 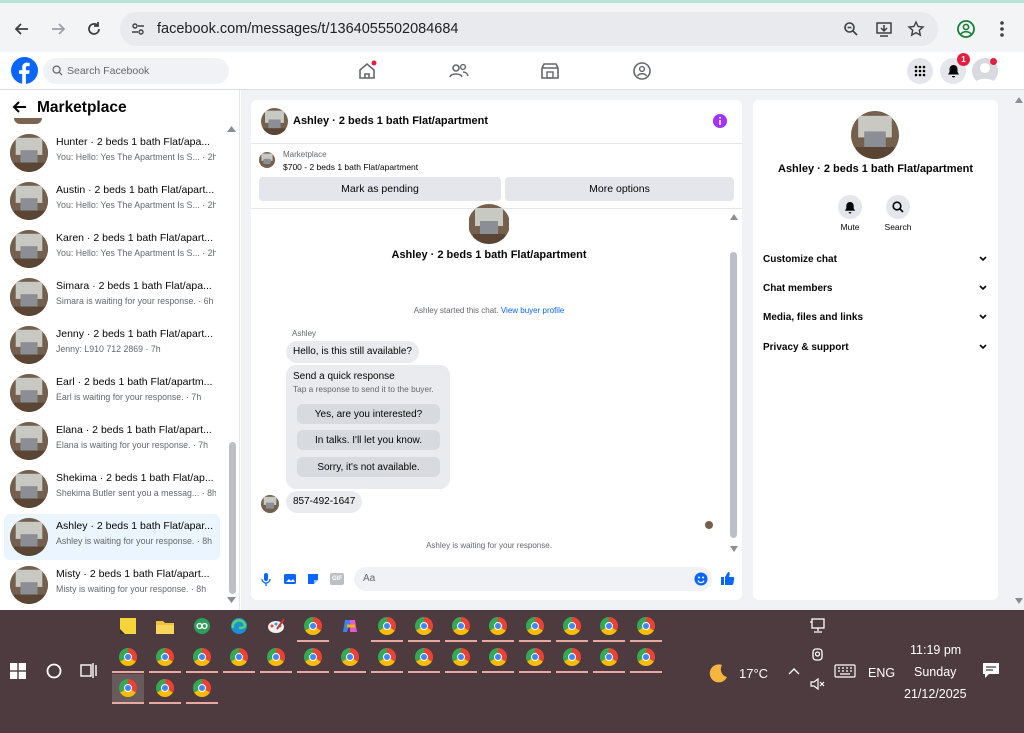 What do you see at coordinates (619, 189) in the screenshot?
I see `more-options-button: More options` at bounding box center [619, 189].